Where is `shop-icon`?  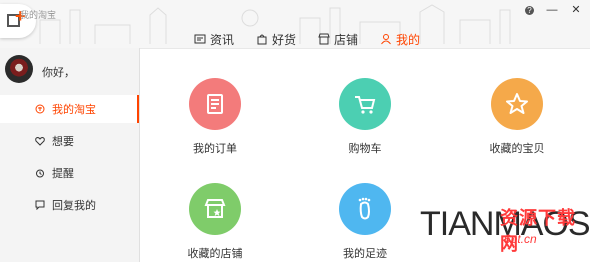
shop-icon is located at coordinates (324, 39).